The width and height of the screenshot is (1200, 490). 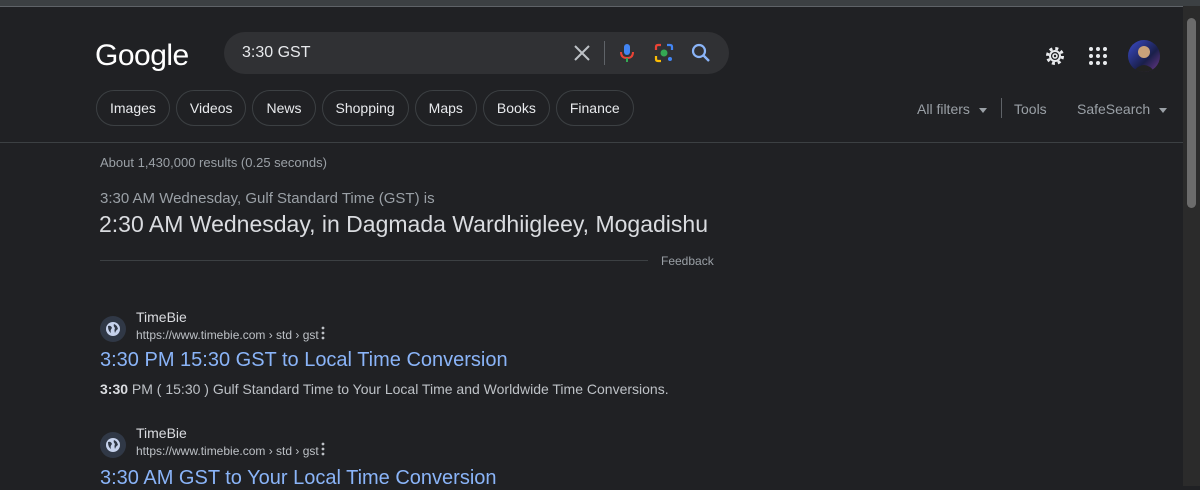 I want to click on search-icon, so click(x=701, y=53).